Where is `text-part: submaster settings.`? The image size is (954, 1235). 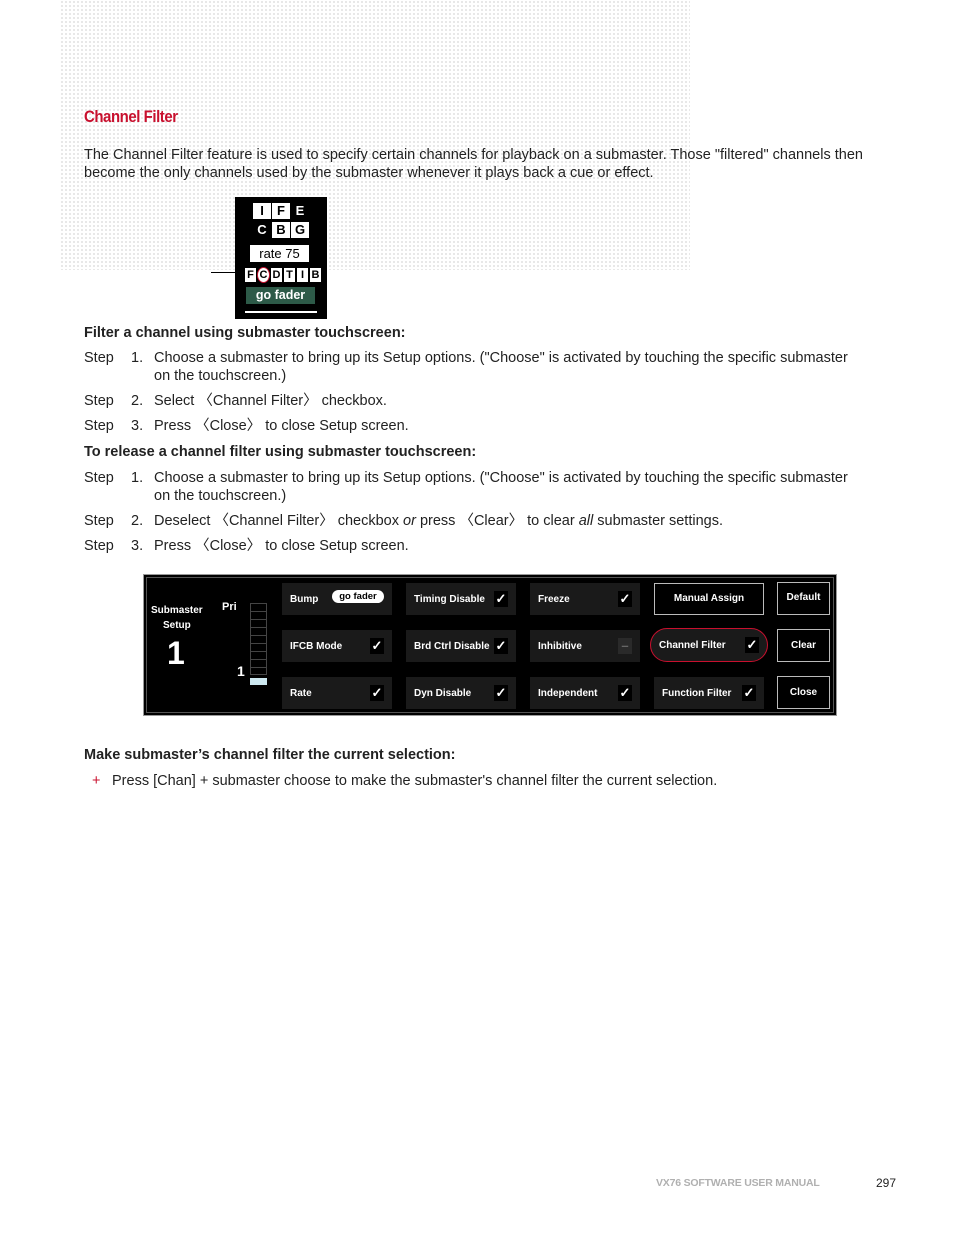 text-part: submaster settings. is located at coordinates (658, 521).